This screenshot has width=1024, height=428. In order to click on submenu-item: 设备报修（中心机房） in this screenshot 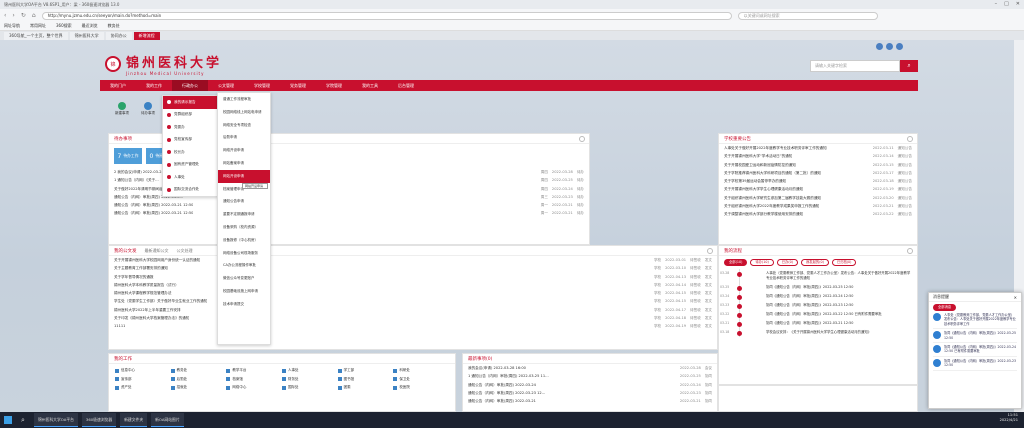, I will do `click(244, 240)`.